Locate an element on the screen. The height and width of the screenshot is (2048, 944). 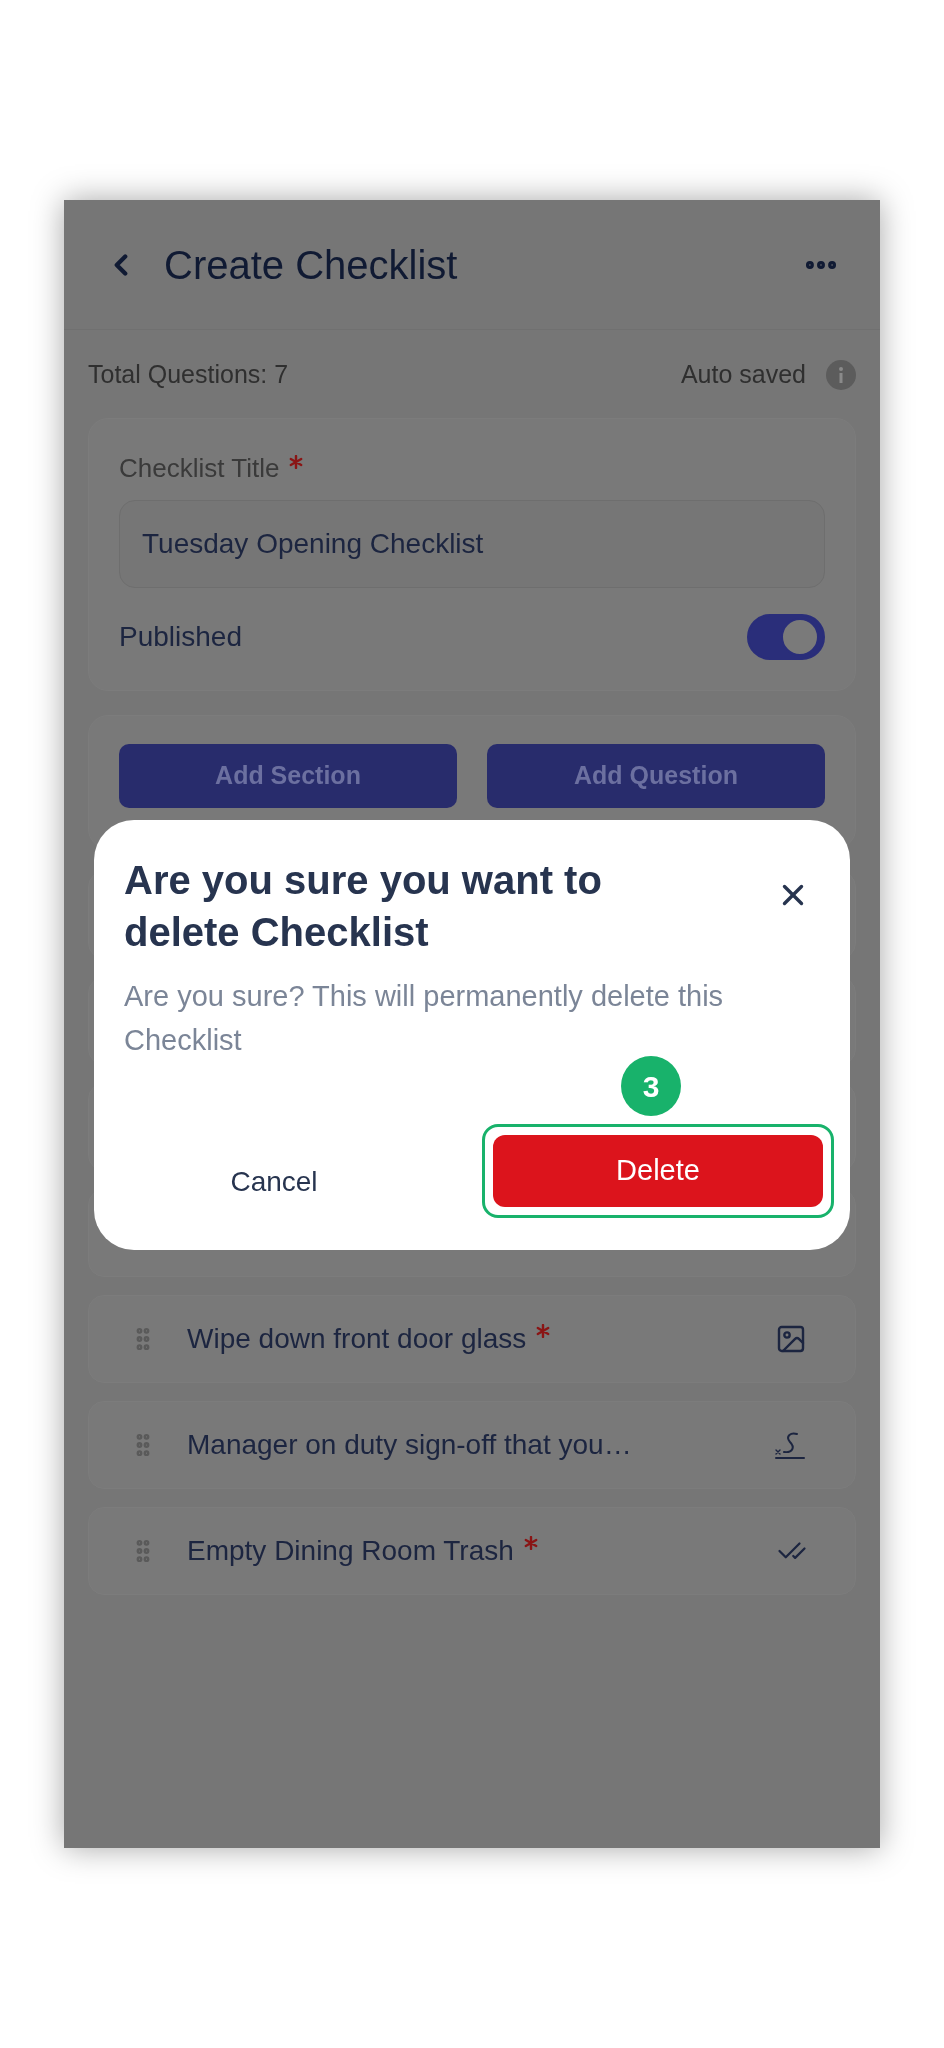
delete-button: Delete is located at coordinates (658, 1171).